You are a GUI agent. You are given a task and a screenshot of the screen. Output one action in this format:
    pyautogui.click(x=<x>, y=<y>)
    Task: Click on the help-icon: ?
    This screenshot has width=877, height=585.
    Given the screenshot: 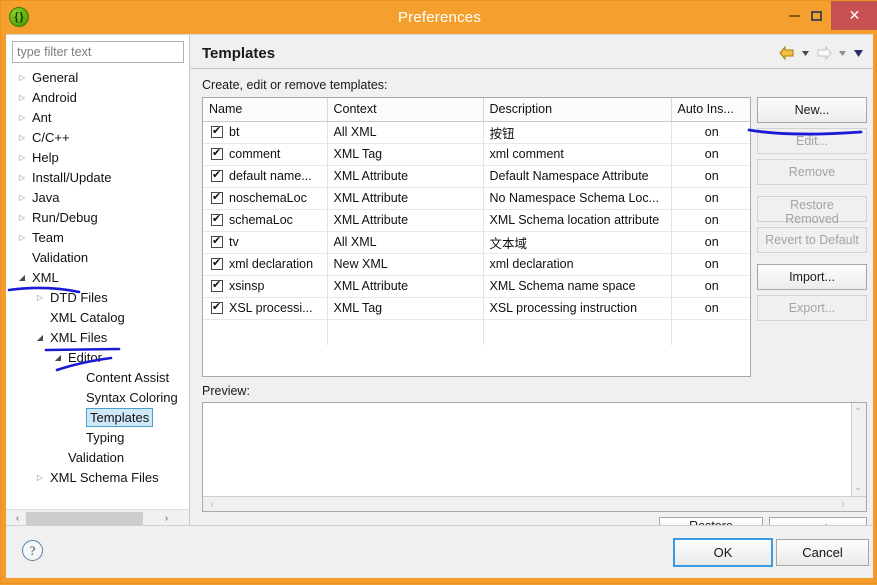 What is the action you would take?
    pyautogui.click(x=32, y=550)
    